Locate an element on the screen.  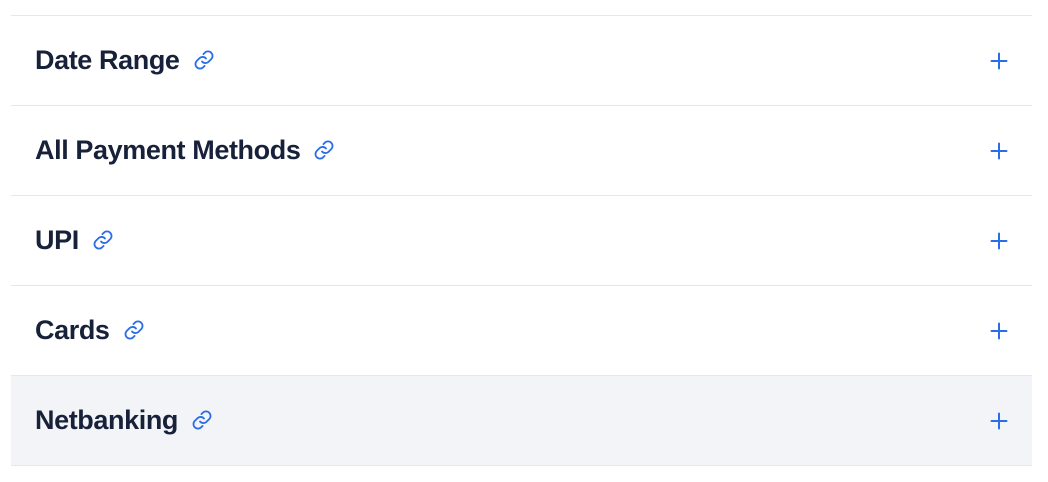
accordion-header: Cards is located at coordinates (90, 330).